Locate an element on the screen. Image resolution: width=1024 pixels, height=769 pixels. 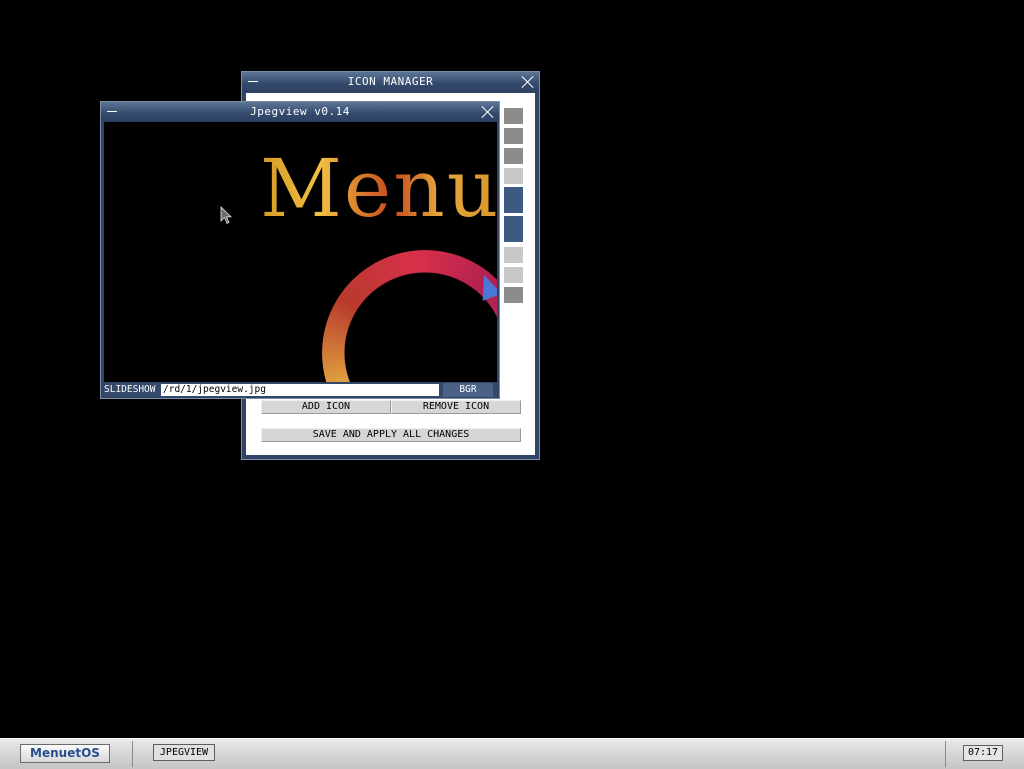
add-icon-button: ADD ICON is located at coordinates (326, 407).